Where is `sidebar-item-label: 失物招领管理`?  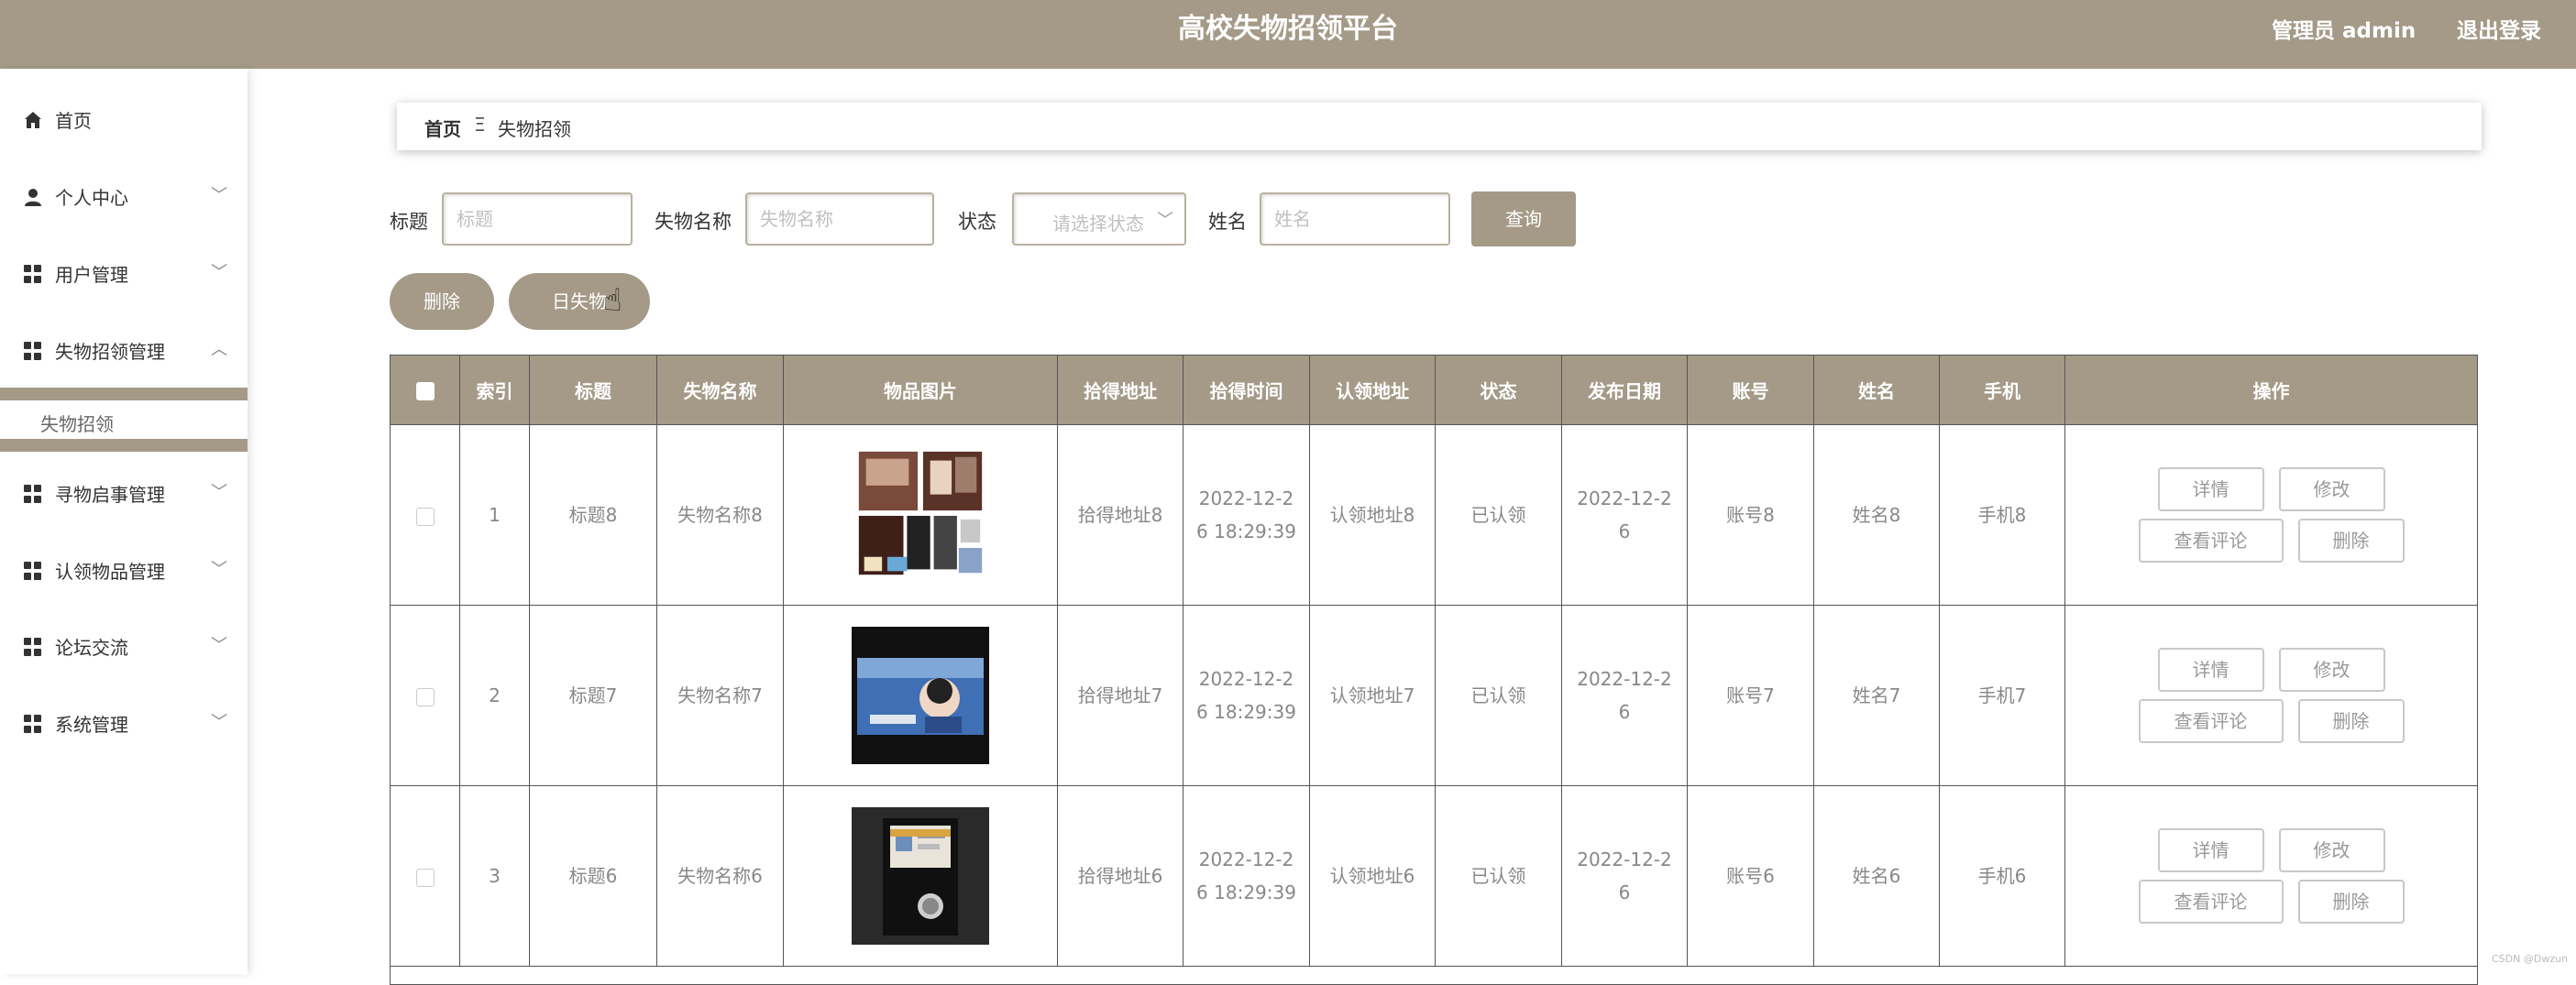 sidebar-item-label: 失物招领管理 is located at coordinates (110, 352).